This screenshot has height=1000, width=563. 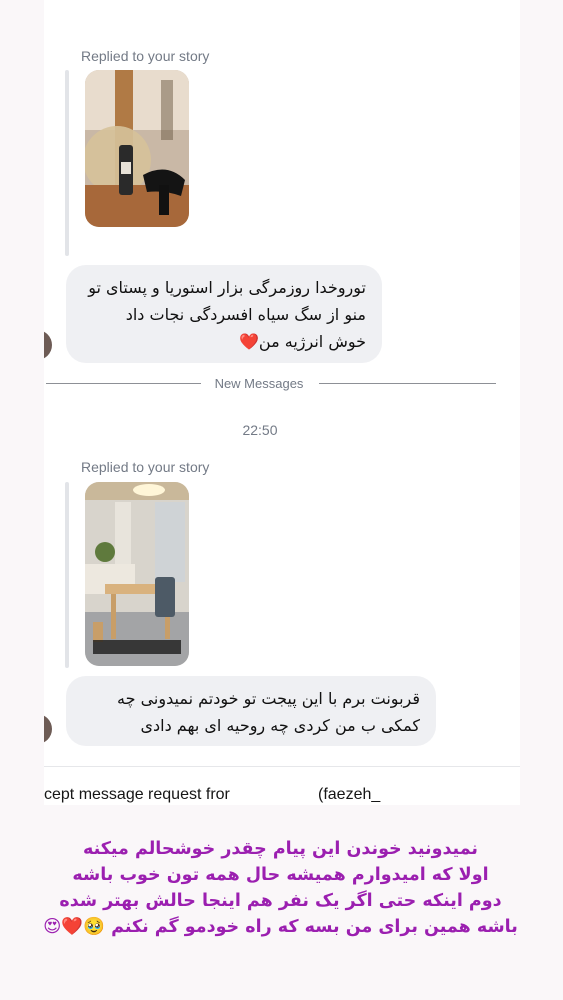 I want to click on footer-separator, so click(x=282, y=766).